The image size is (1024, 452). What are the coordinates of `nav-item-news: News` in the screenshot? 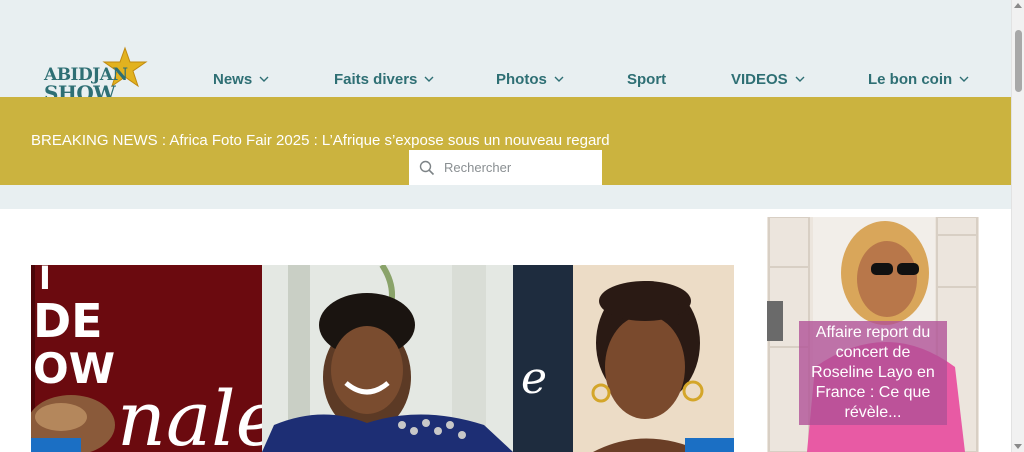 It's located at (241, 79).